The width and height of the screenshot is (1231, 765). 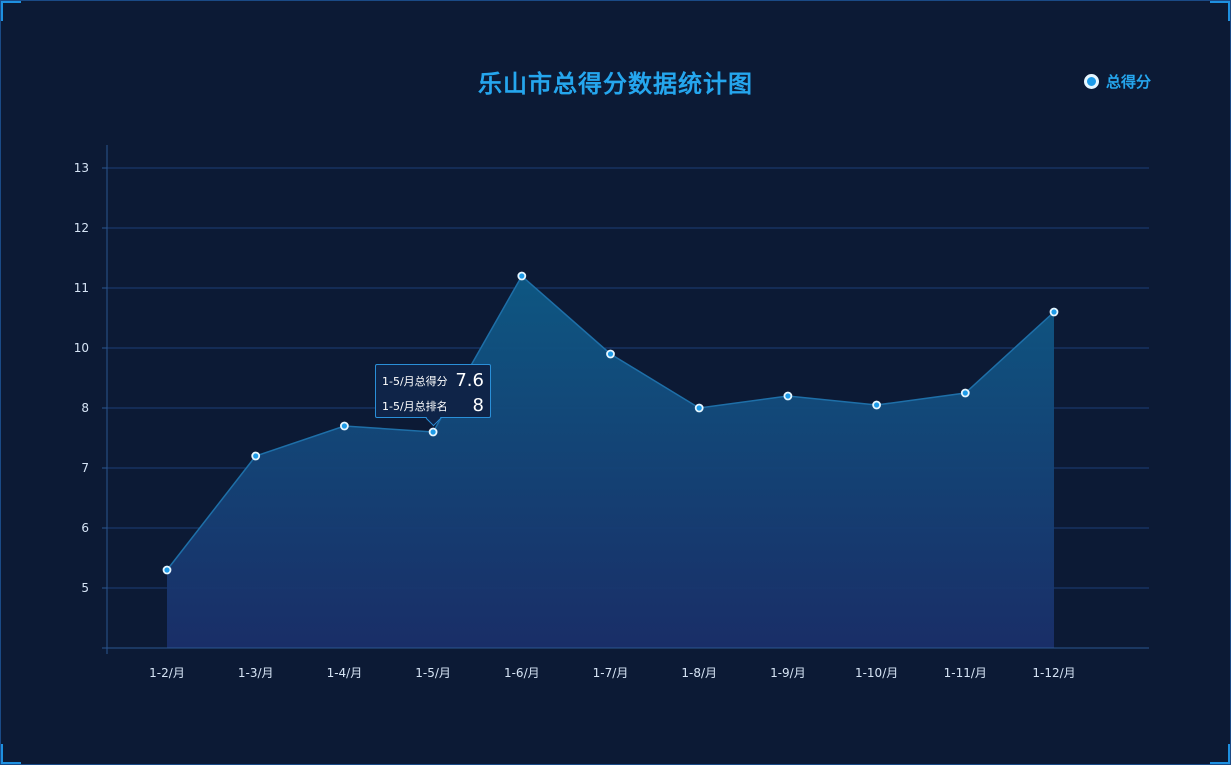 I want to click on x-tick-label: 1-5/月, so click(x=433, y=673).